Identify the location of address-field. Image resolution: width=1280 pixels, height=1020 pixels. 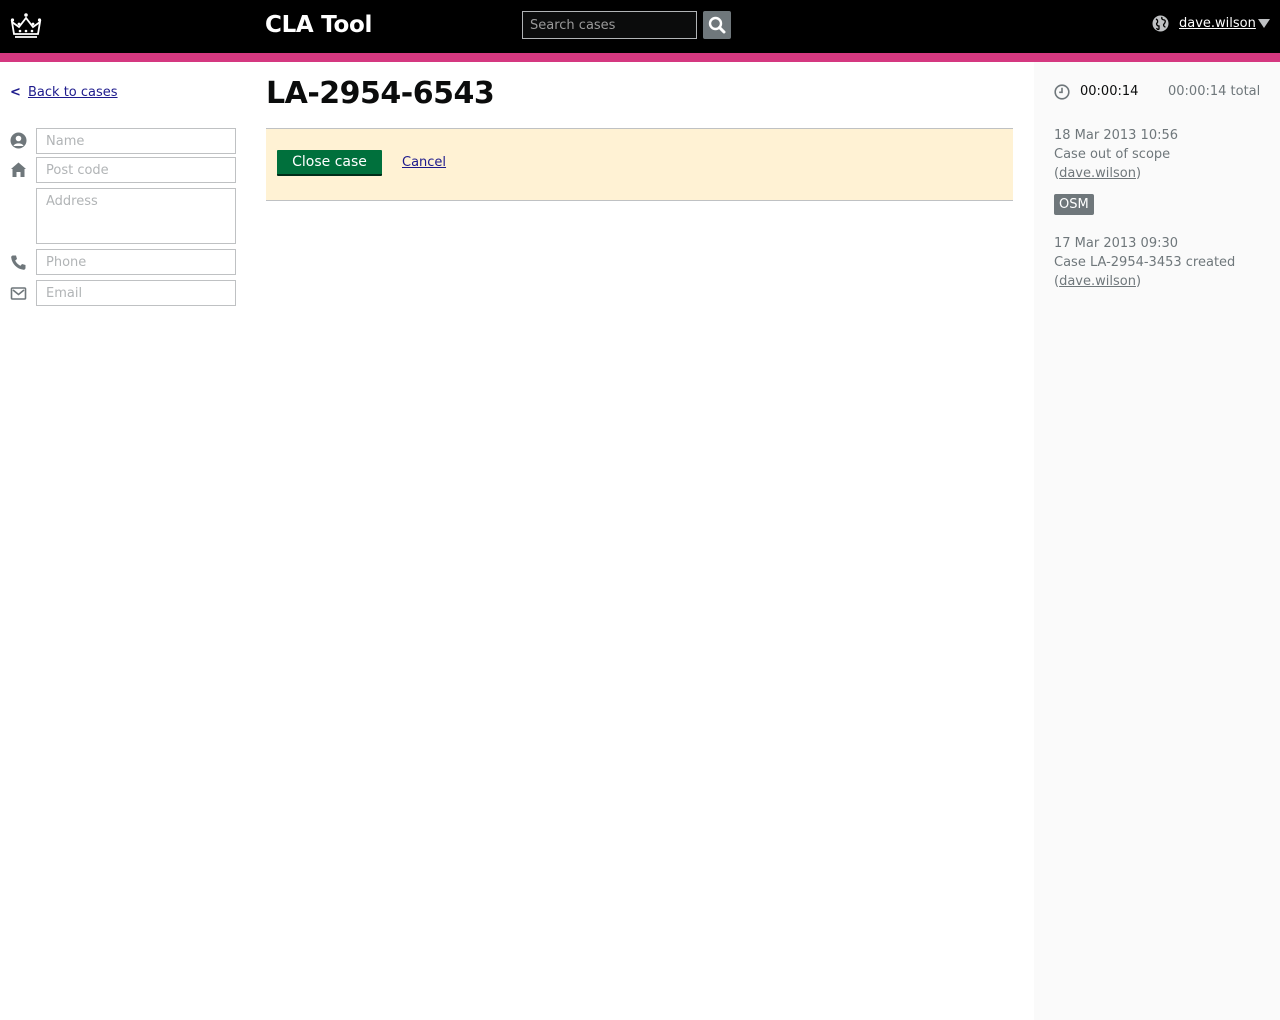
(136, 216).